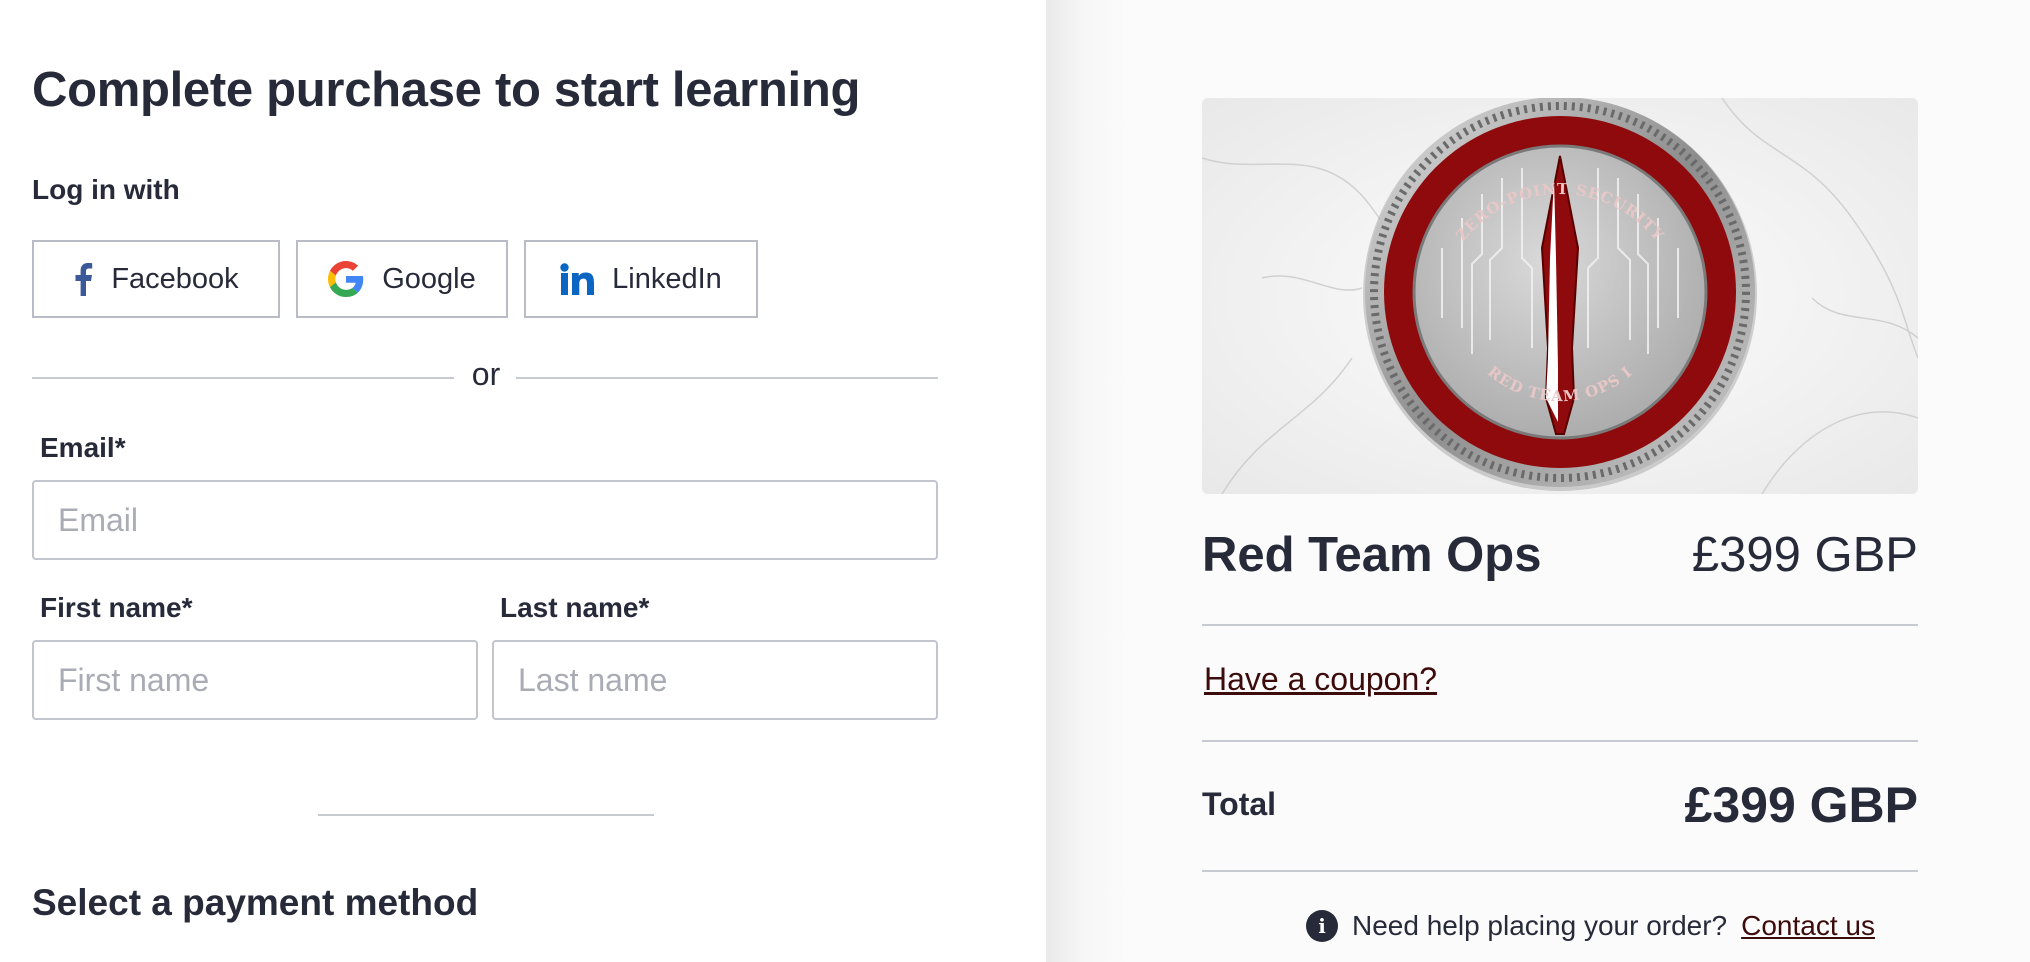 Image resolution: width=2030 pixels, height=962 pixels. What do you see at coordinates (429, 278) in the screenshot?
I see `google-label: Google` at bounding box center [429, 278].